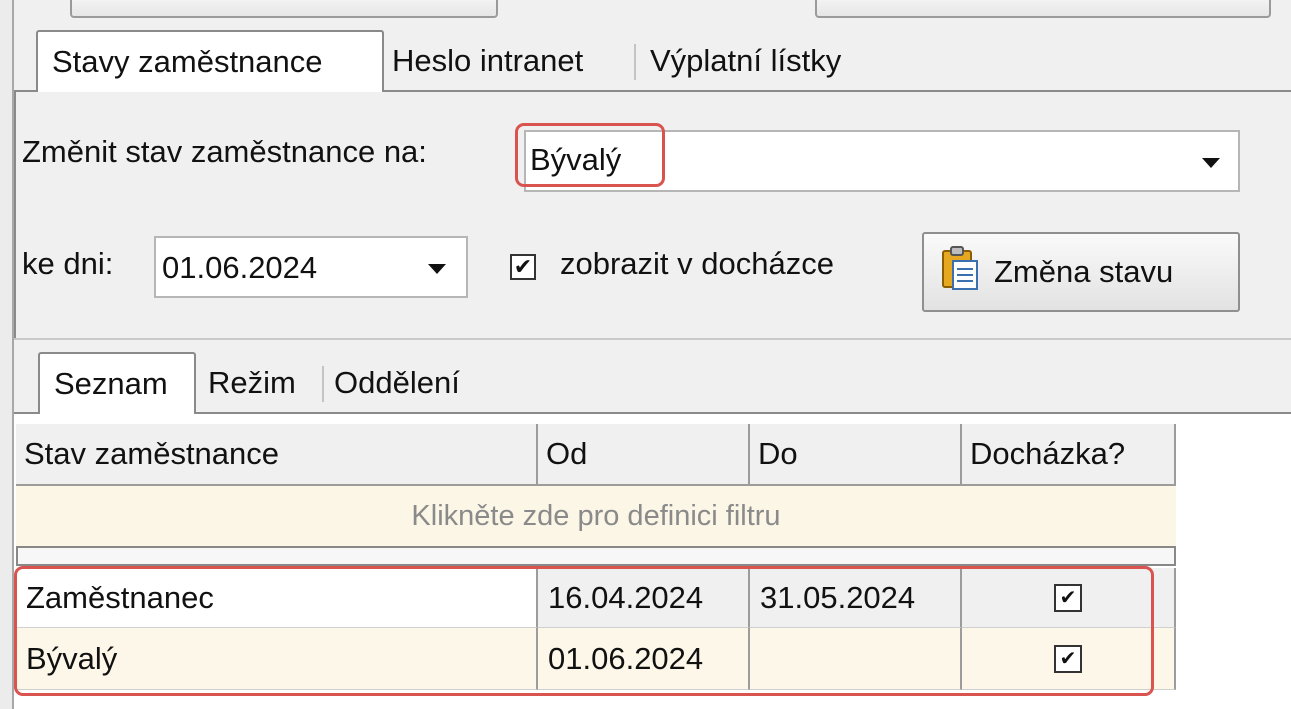  What do you see at coordinates (856, 455) in the screenshot?
I see `column-header-to: Do` at bounding box center [856, 455].